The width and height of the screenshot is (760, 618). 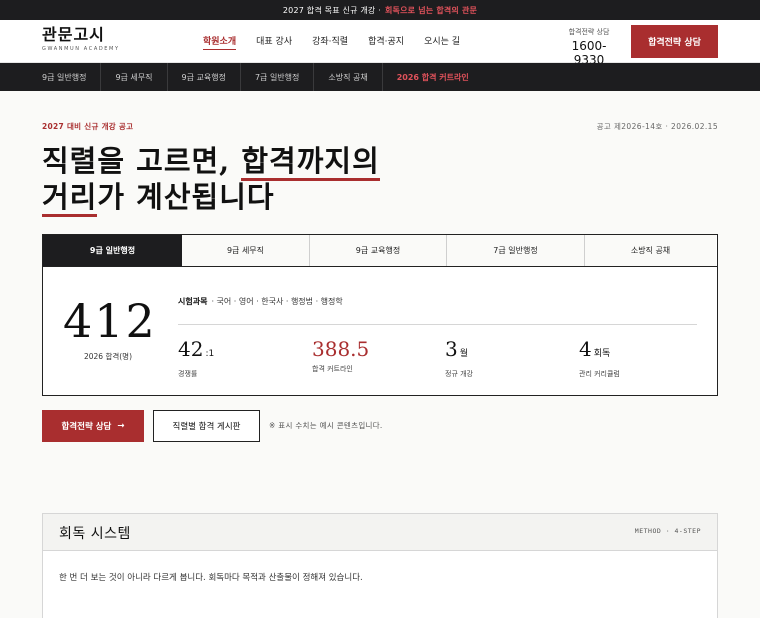 I want to click on stat-value: 4 회독, so click(x=599, y=351).